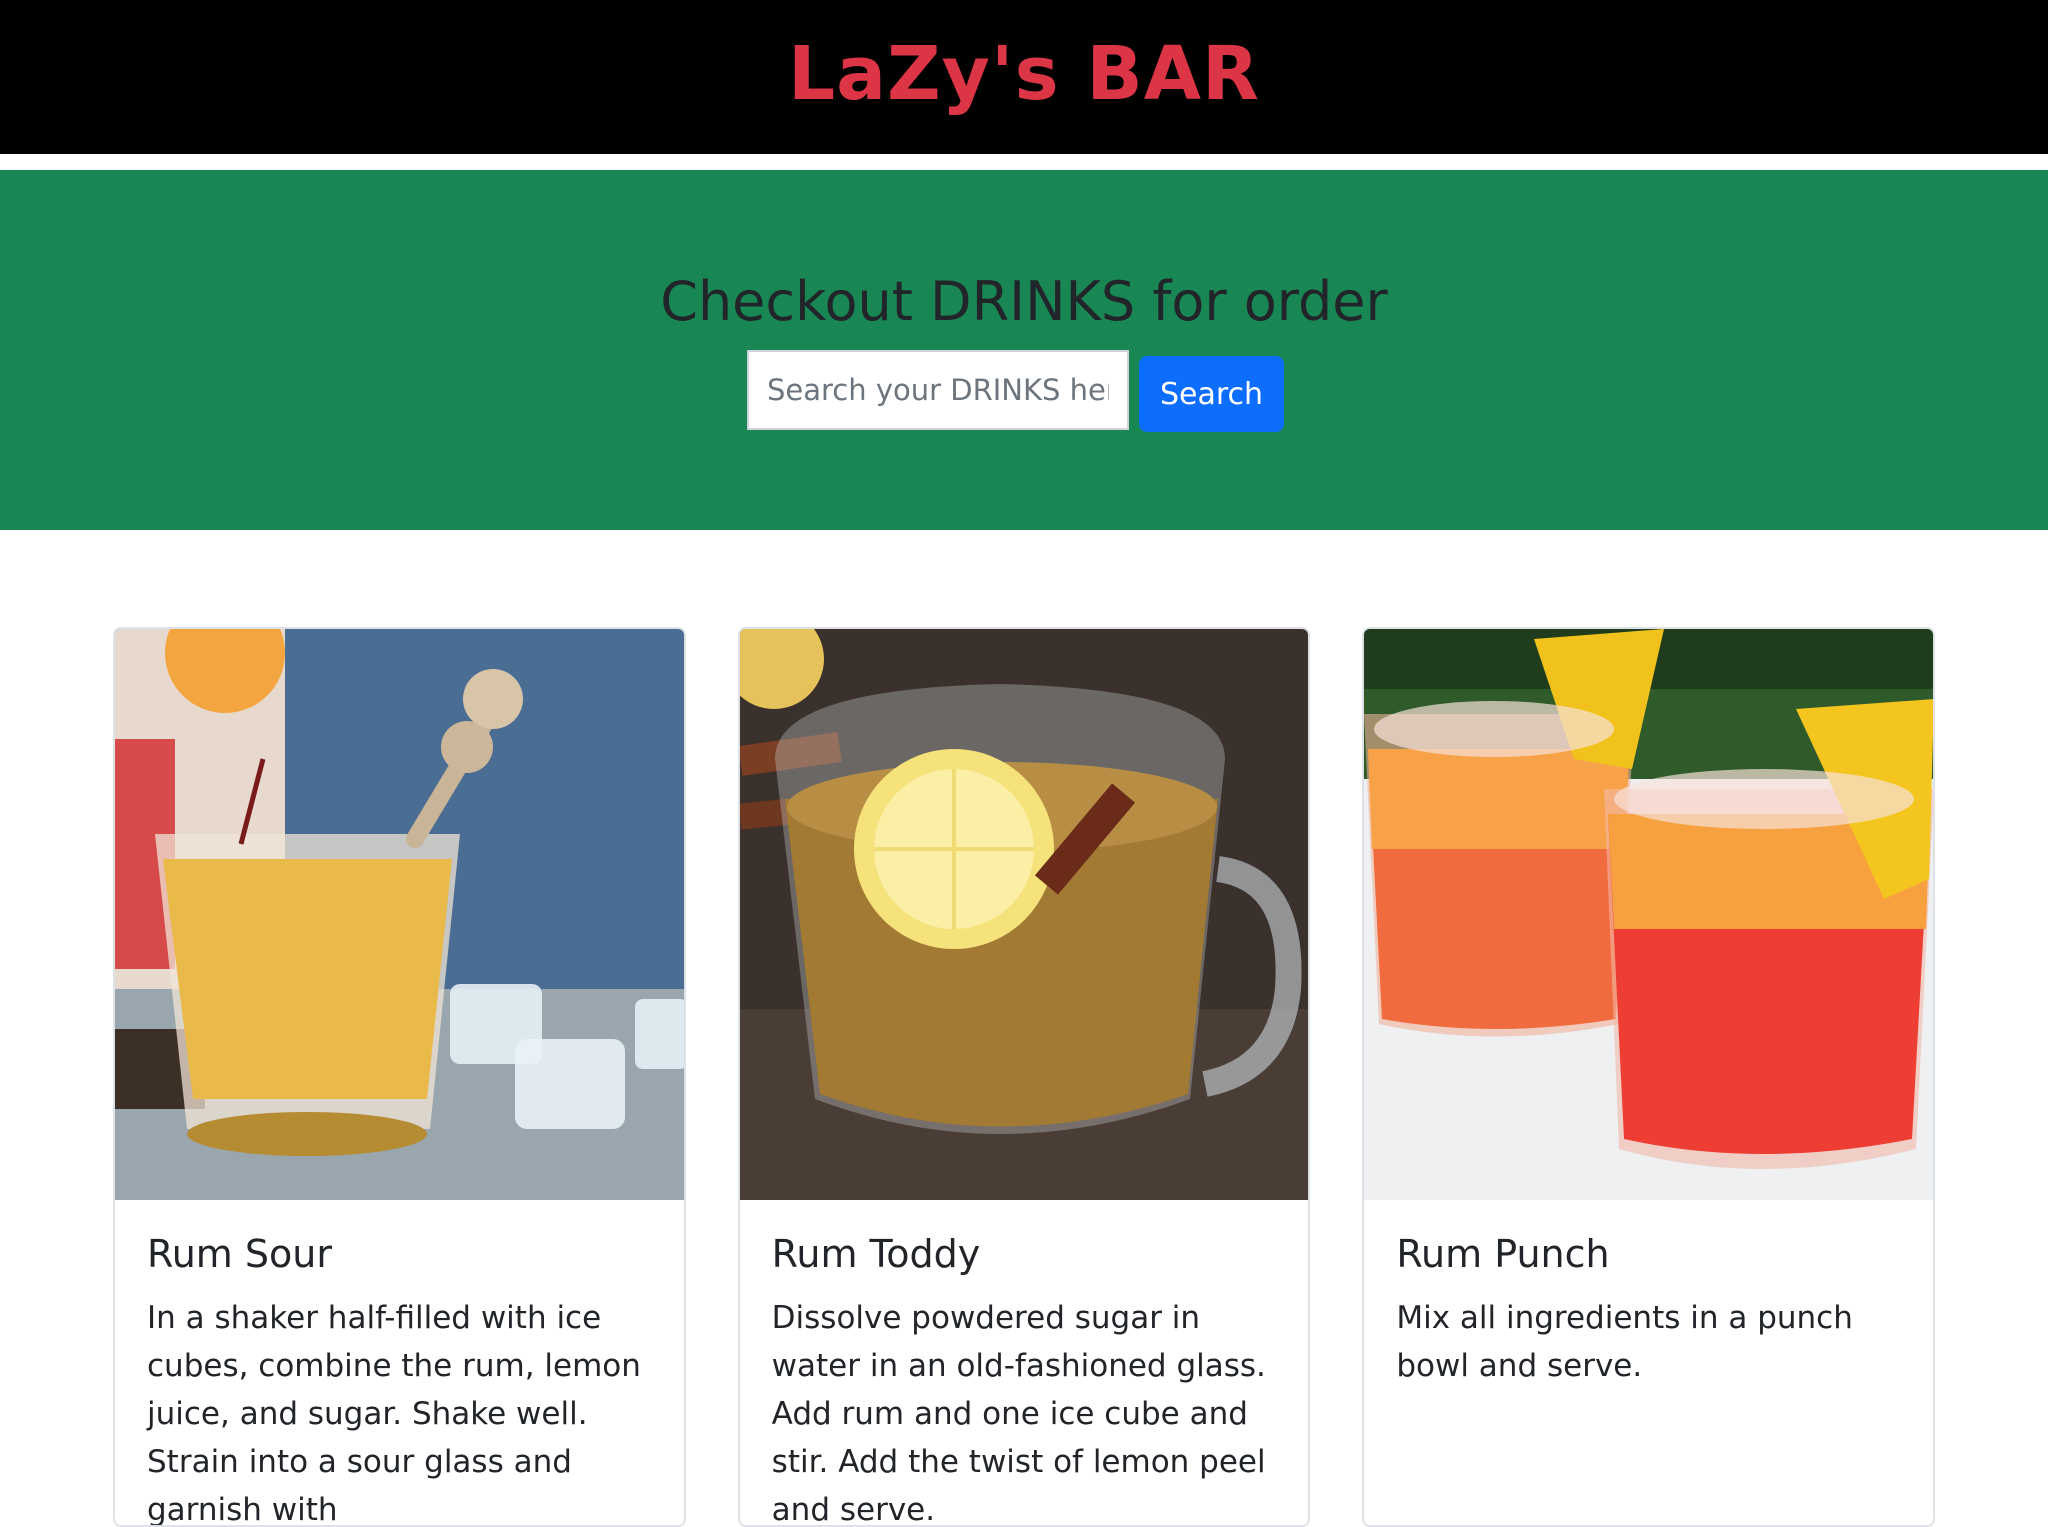 This screenshot has height=1527, width=2048. I want to click on drink-image-rum-toddy, so click(1024, 914).